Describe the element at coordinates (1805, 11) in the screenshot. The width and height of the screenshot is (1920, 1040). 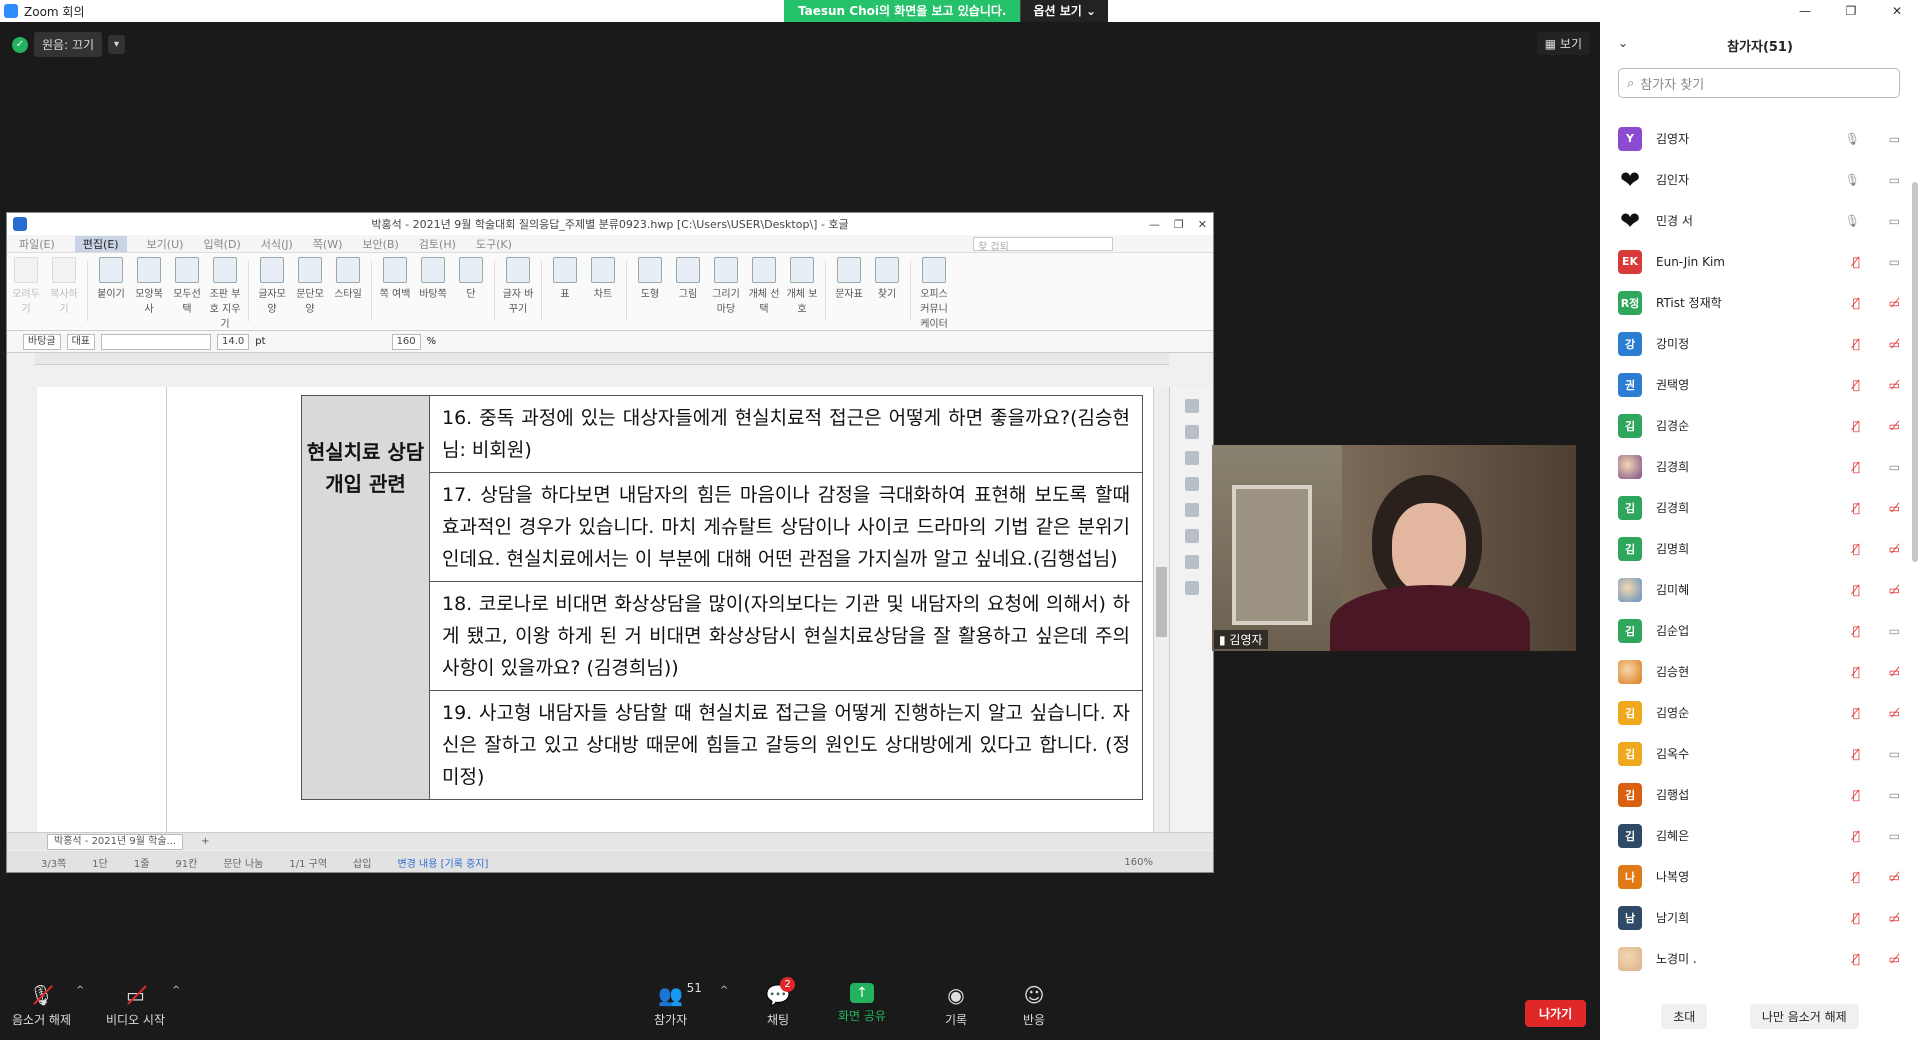
I see `minimize-button: —` at that location.